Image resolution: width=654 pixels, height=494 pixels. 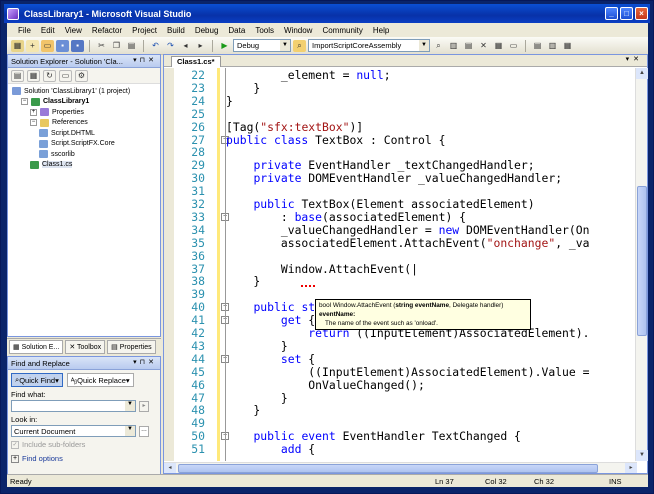 I want to click on find-what-input: ▼, so click(x=73, y=406).